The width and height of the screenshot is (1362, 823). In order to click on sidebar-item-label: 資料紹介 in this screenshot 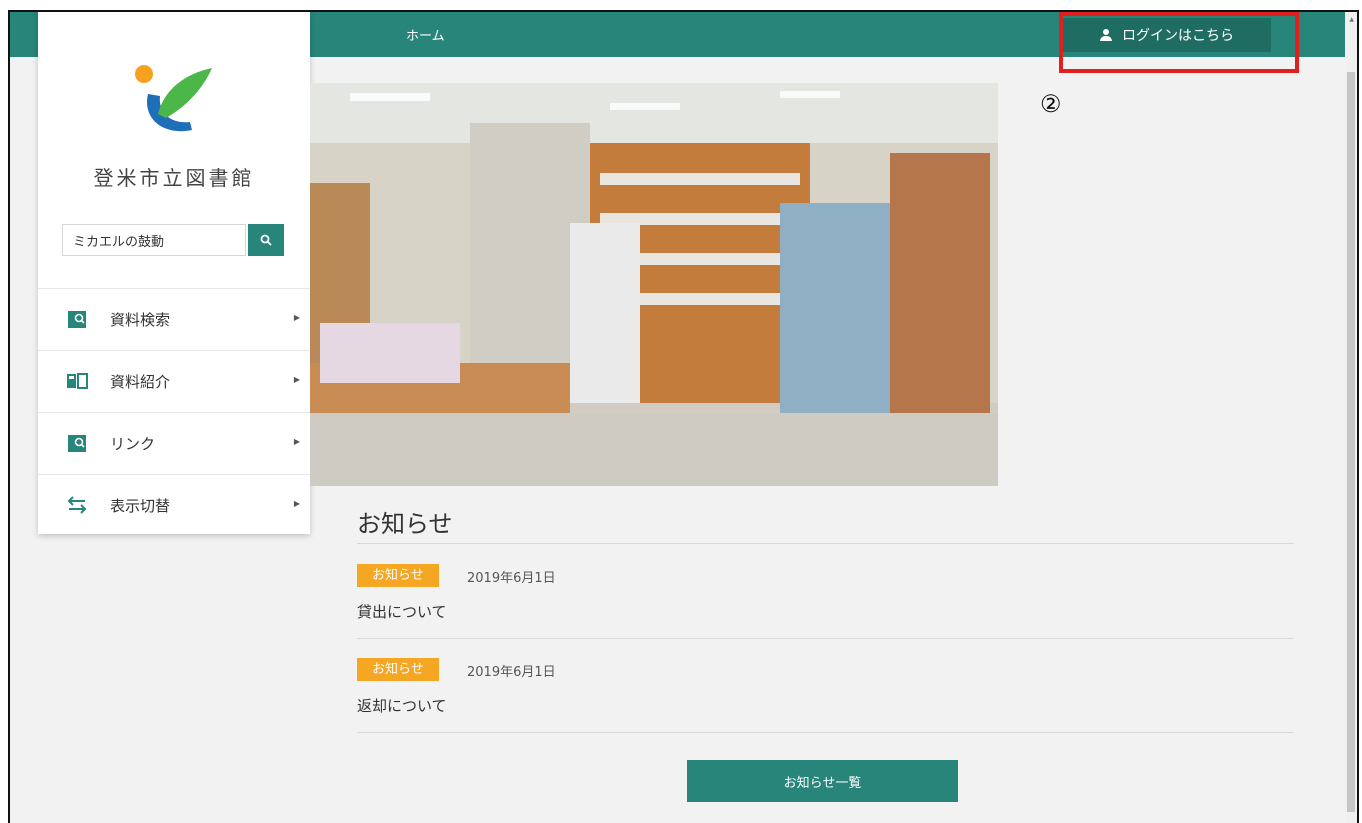, I will do `click(140, 382)`.